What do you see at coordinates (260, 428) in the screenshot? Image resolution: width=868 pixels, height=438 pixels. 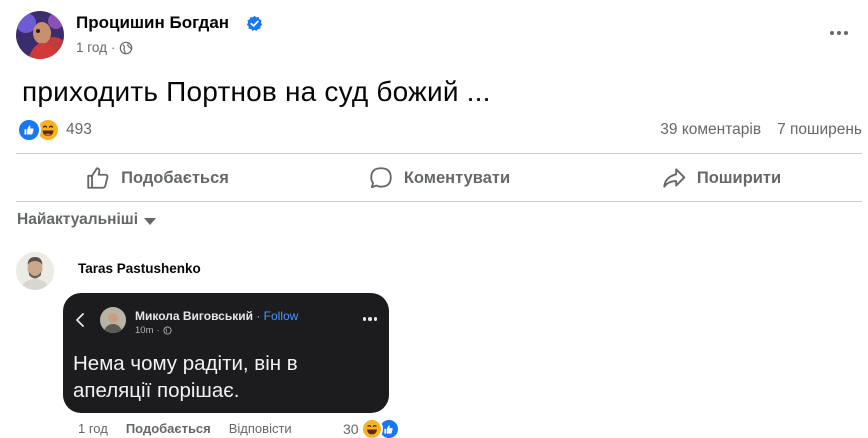 I see `comment-reply-link: Відповісти` at bounding box center [260, 428].